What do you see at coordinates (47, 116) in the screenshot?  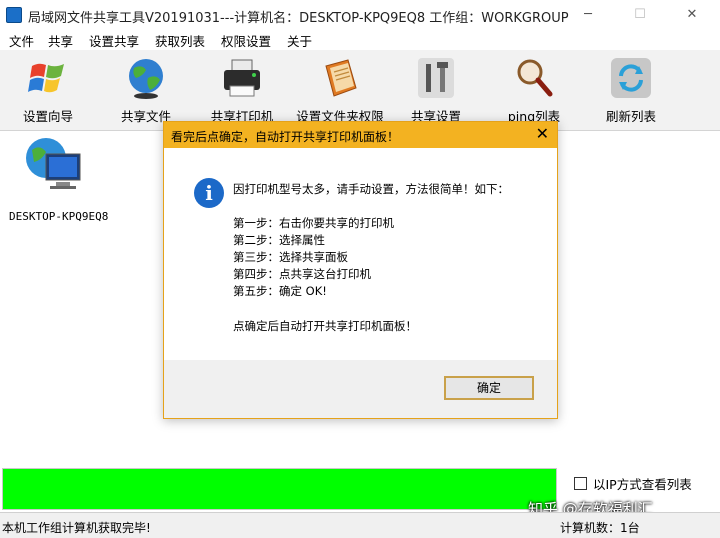 I see `tool-label: 设置向导` at bounding box center [47, 116].